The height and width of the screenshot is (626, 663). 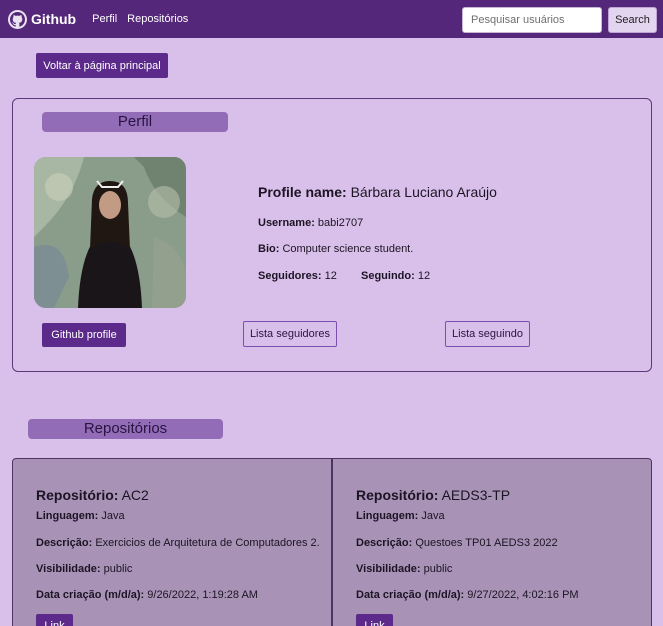 I want to click on repo-name: Repositório: AEDS3-TP, so click(x=433, y=495).